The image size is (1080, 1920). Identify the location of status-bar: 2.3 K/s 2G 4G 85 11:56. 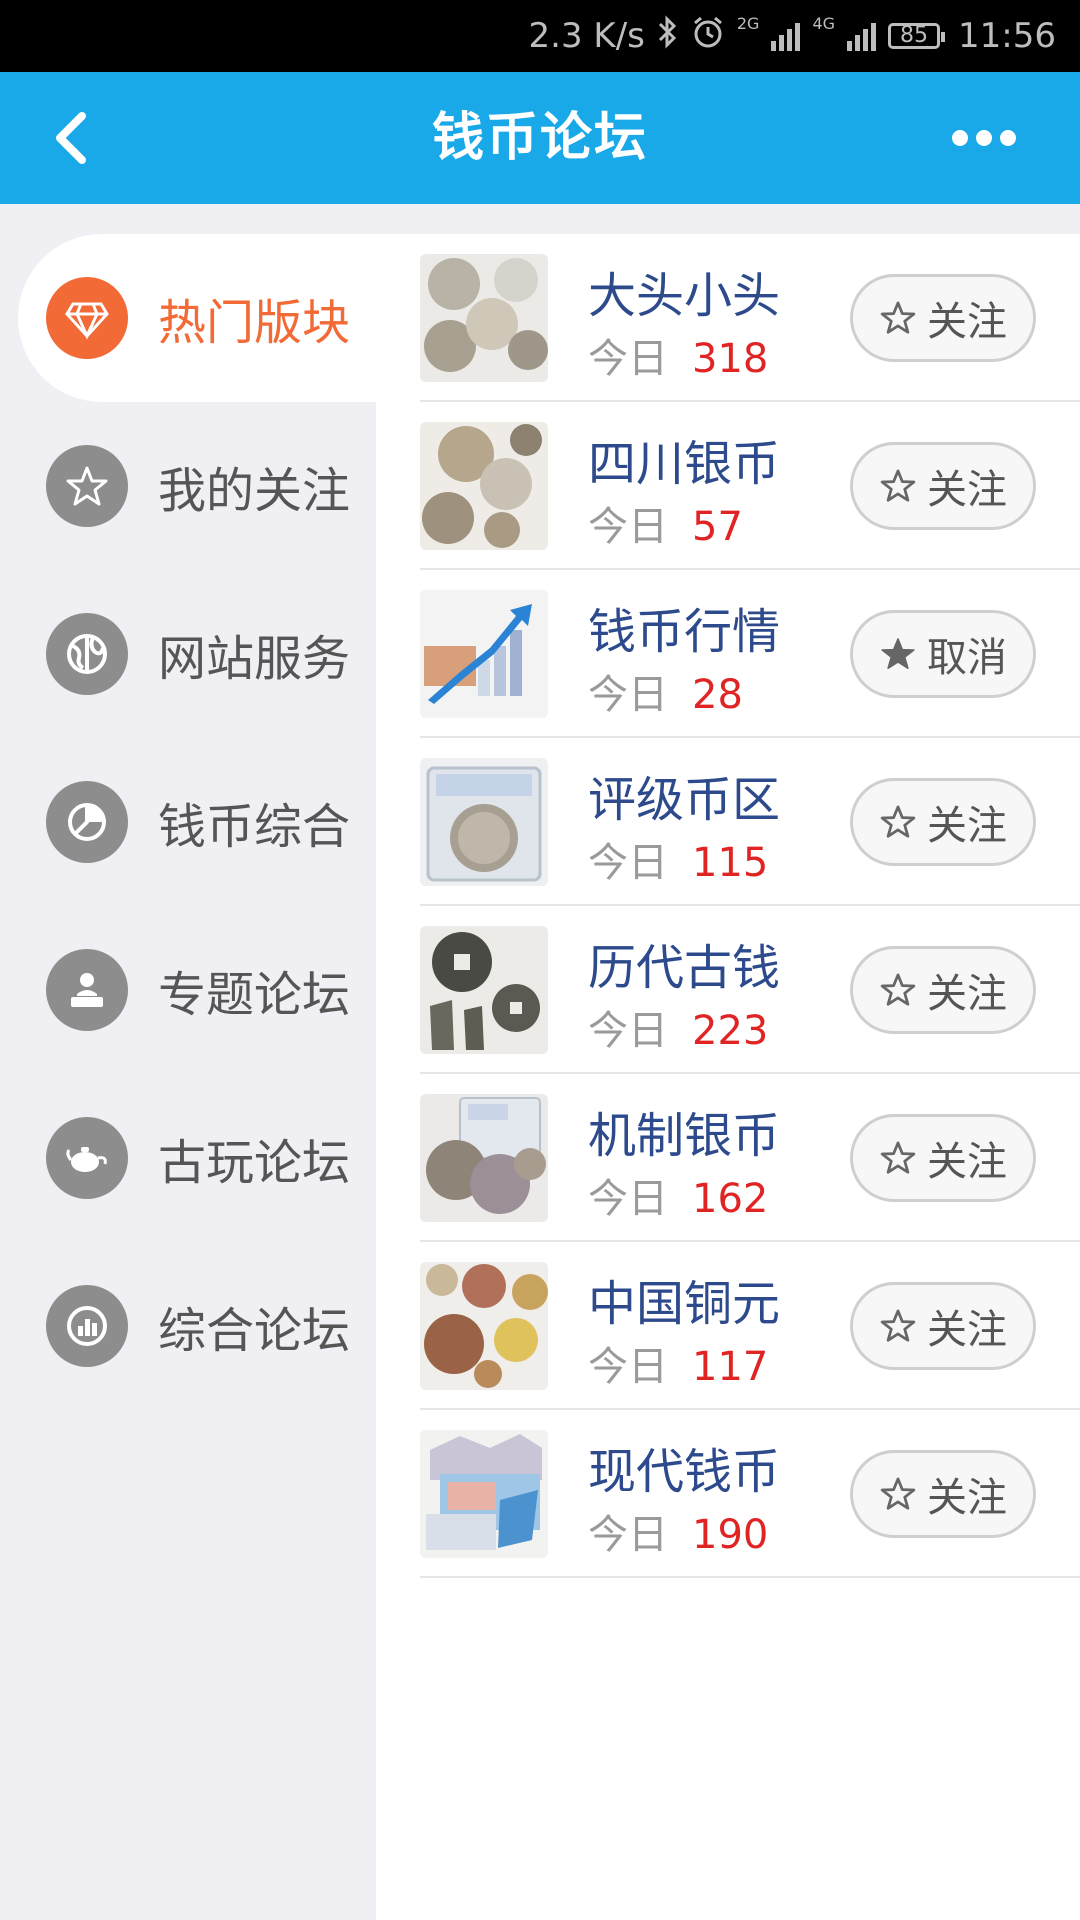
(540, 36).